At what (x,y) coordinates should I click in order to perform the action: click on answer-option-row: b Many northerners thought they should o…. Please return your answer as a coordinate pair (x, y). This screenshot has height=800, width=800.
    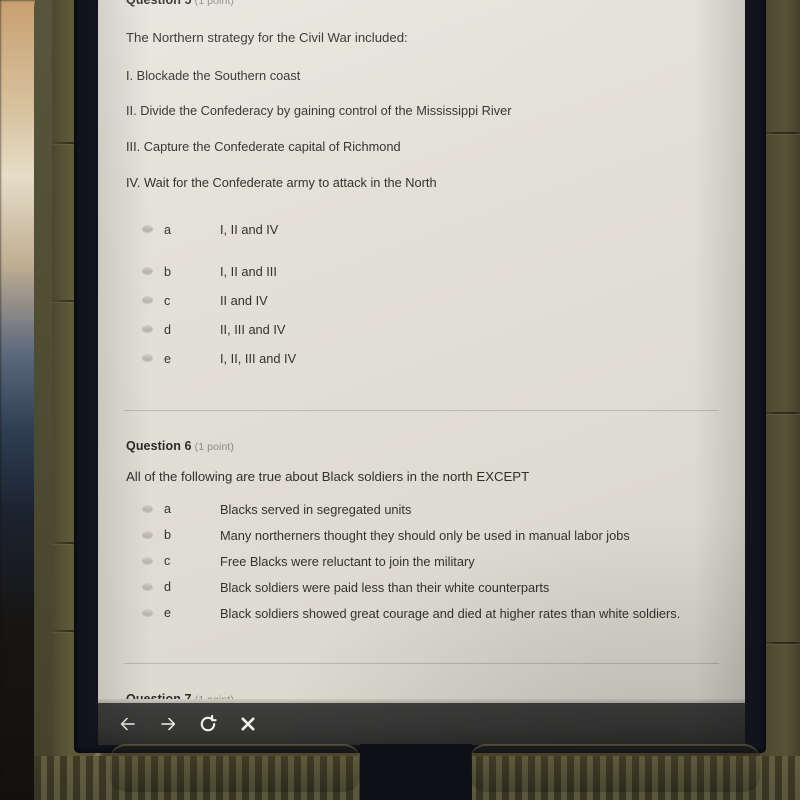
    Looking at the image, I should click on (429, 535).